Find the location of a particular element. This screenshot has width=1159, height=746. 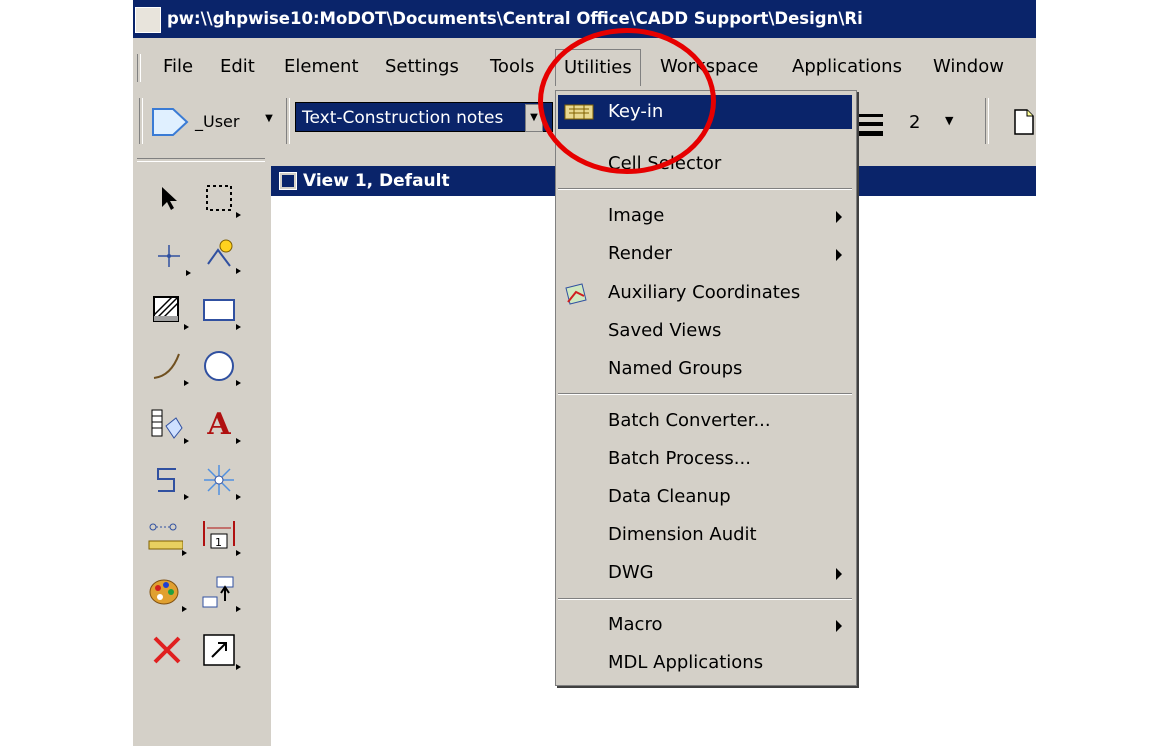

menu-item-dwg: DWG is located at coordinates (705, 573).